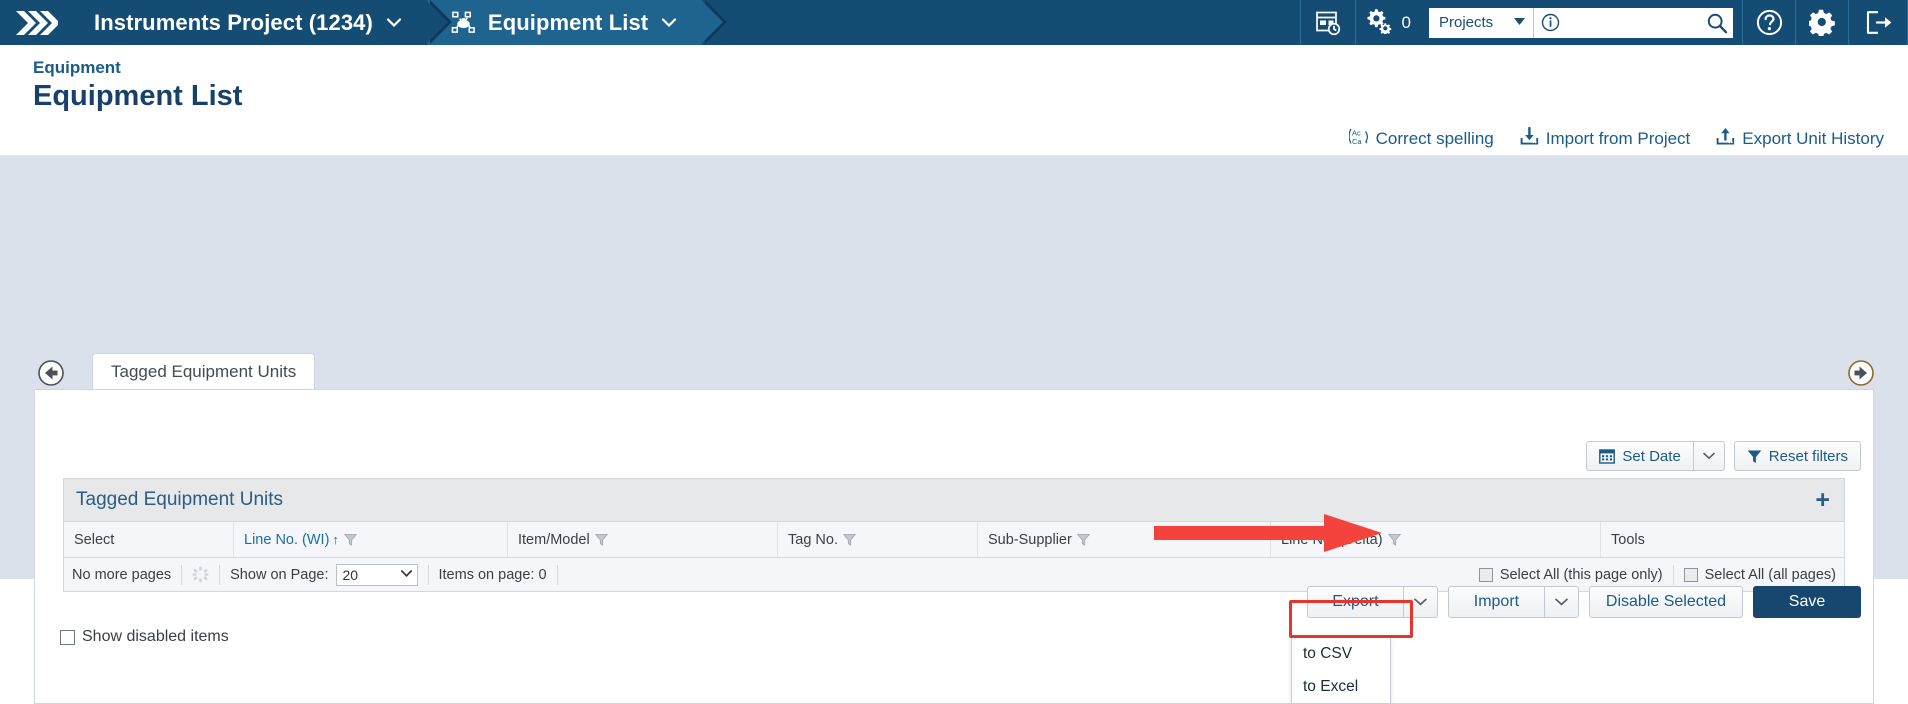 This screenshot has width=1908, height=704. What do you see at coordinates (878, 539) in the screenshot?
I see `column-header-tag-no: Tag No.` at bounding box center [878, 539].